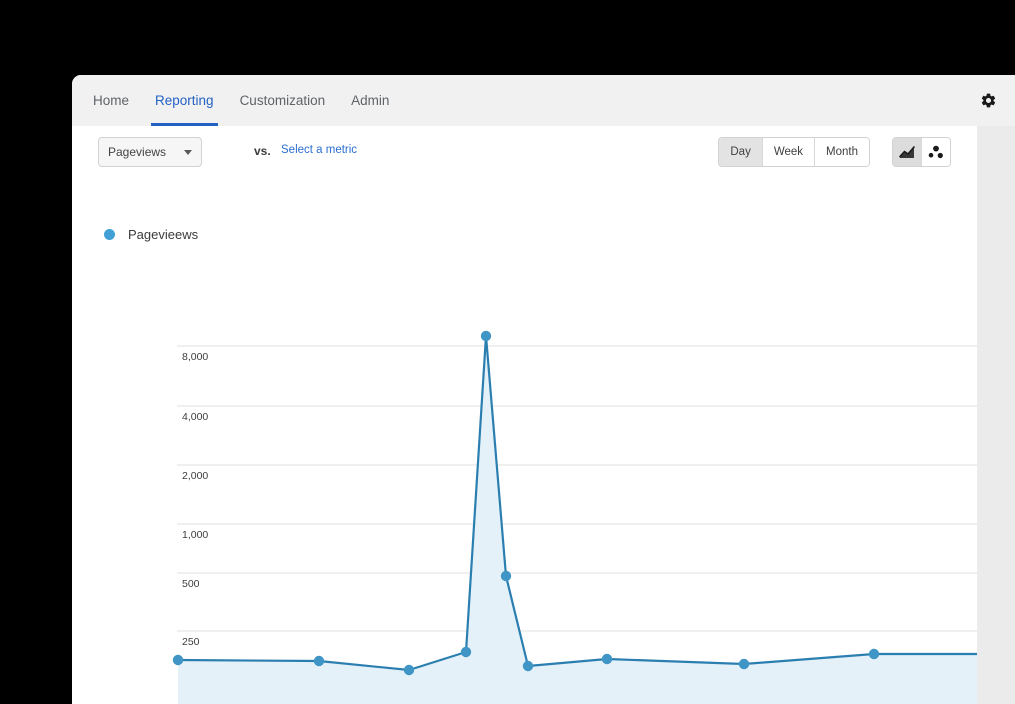 This screenshot has height=704, width=1015. I want to click on settings-button, so click(988, 101).